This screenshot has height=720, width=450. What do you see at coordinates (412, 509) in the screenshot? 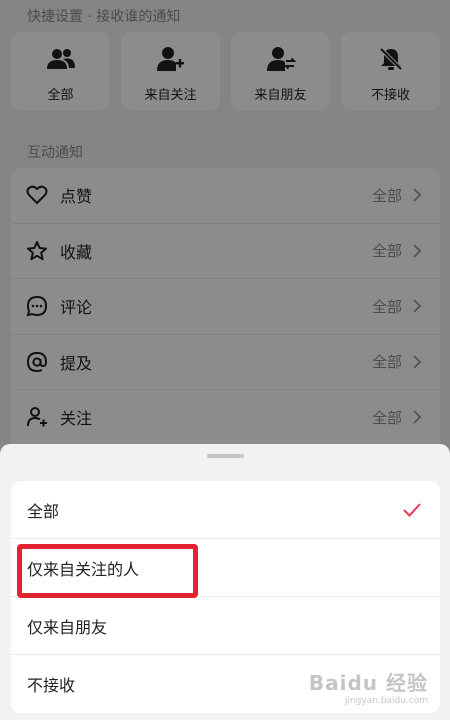
I see `checkmark-icon` at bounding box center [412, 509].